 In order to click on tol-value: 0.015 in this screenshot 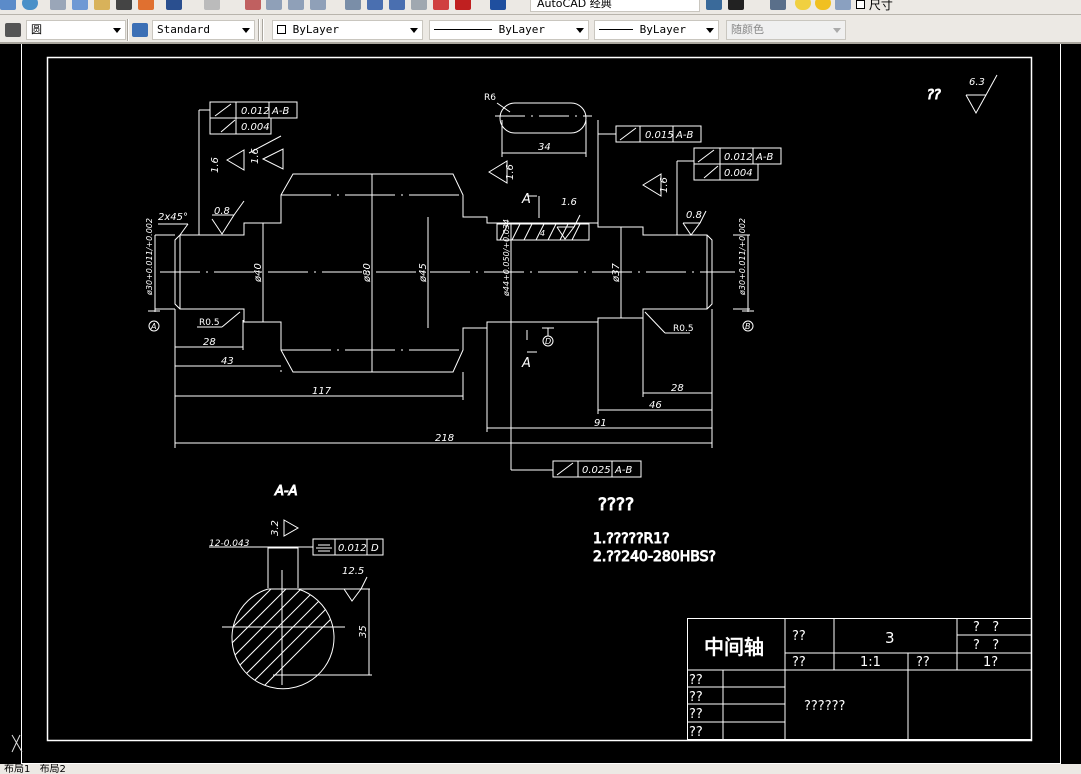, I will do `click(659, 135)`.